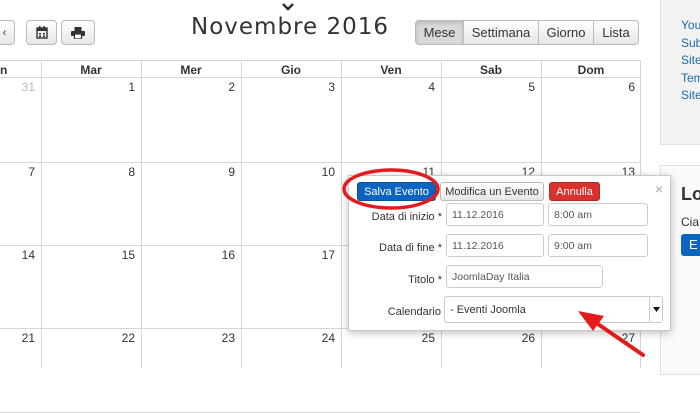  I want to click on month-title: Novembre 2016, so click(290, 27).